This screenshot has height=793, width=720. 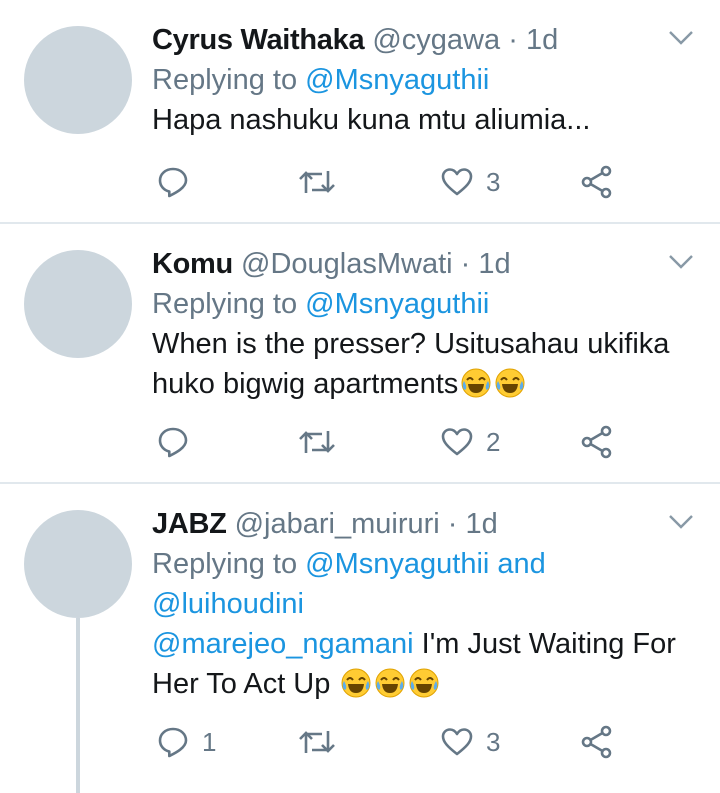 What do you see at coordinates (78, 705) in the screenshot?
I see `thread-connector-line` at bounding box center [78, 705].